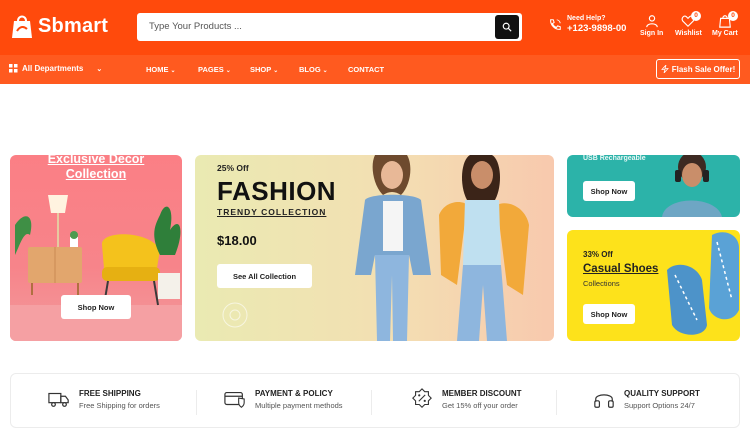 This screenshot has height=435, width=750. What do you see at coordinates (13, 68) in the screenshot?
I see `grid-menu-icon` at bounding box center [13, 68].